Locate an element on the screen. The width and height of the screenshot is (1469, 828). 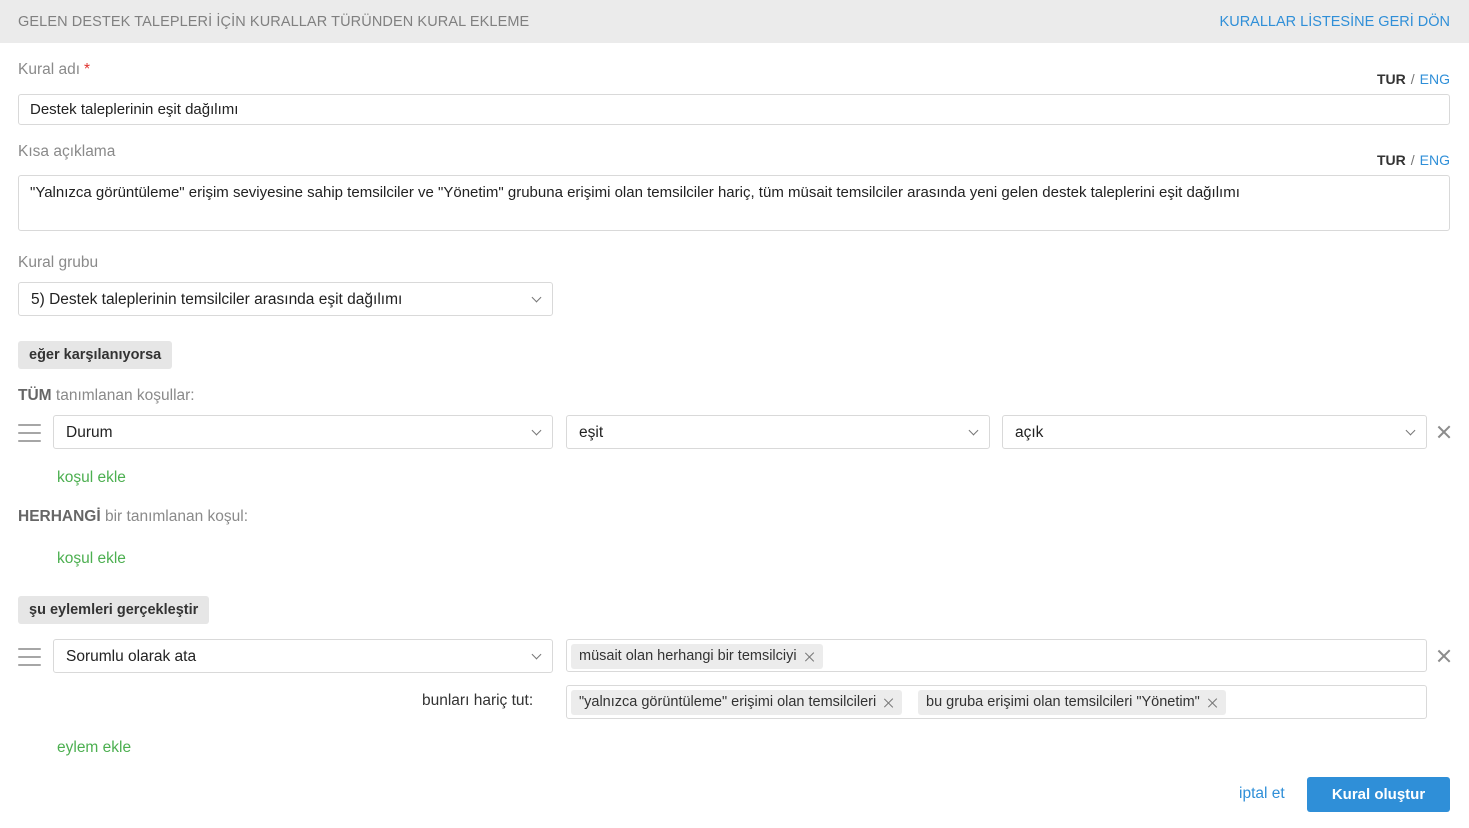
rule-name-lang-switch: TUR / ENG is located at coordinates (1413, 79).